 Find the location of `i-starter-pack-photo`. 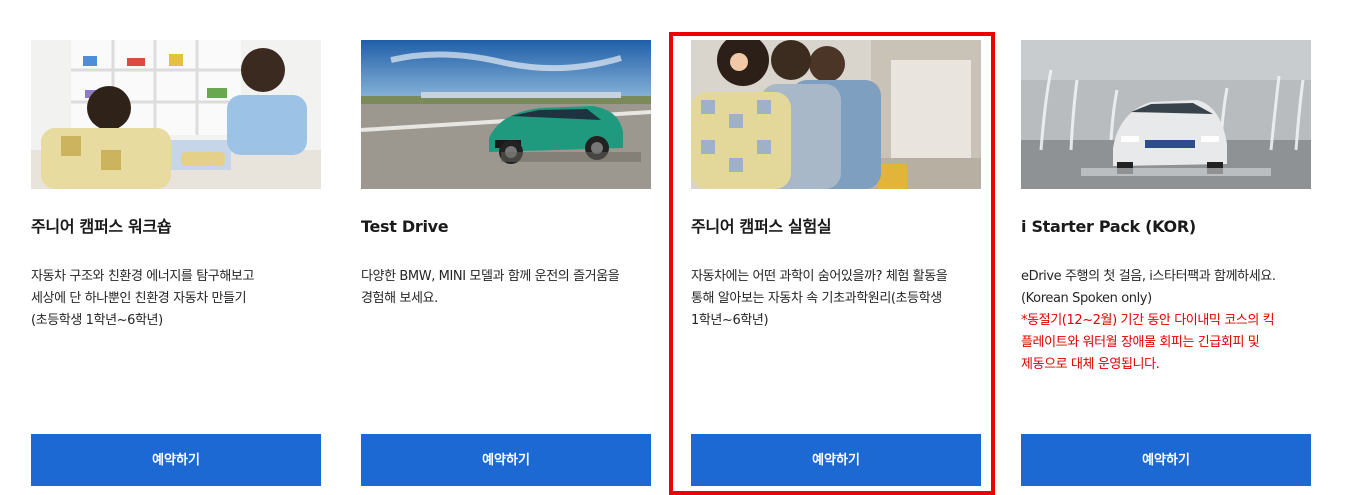

i-starter-pack-photo is located at coordinates (1166, 114).